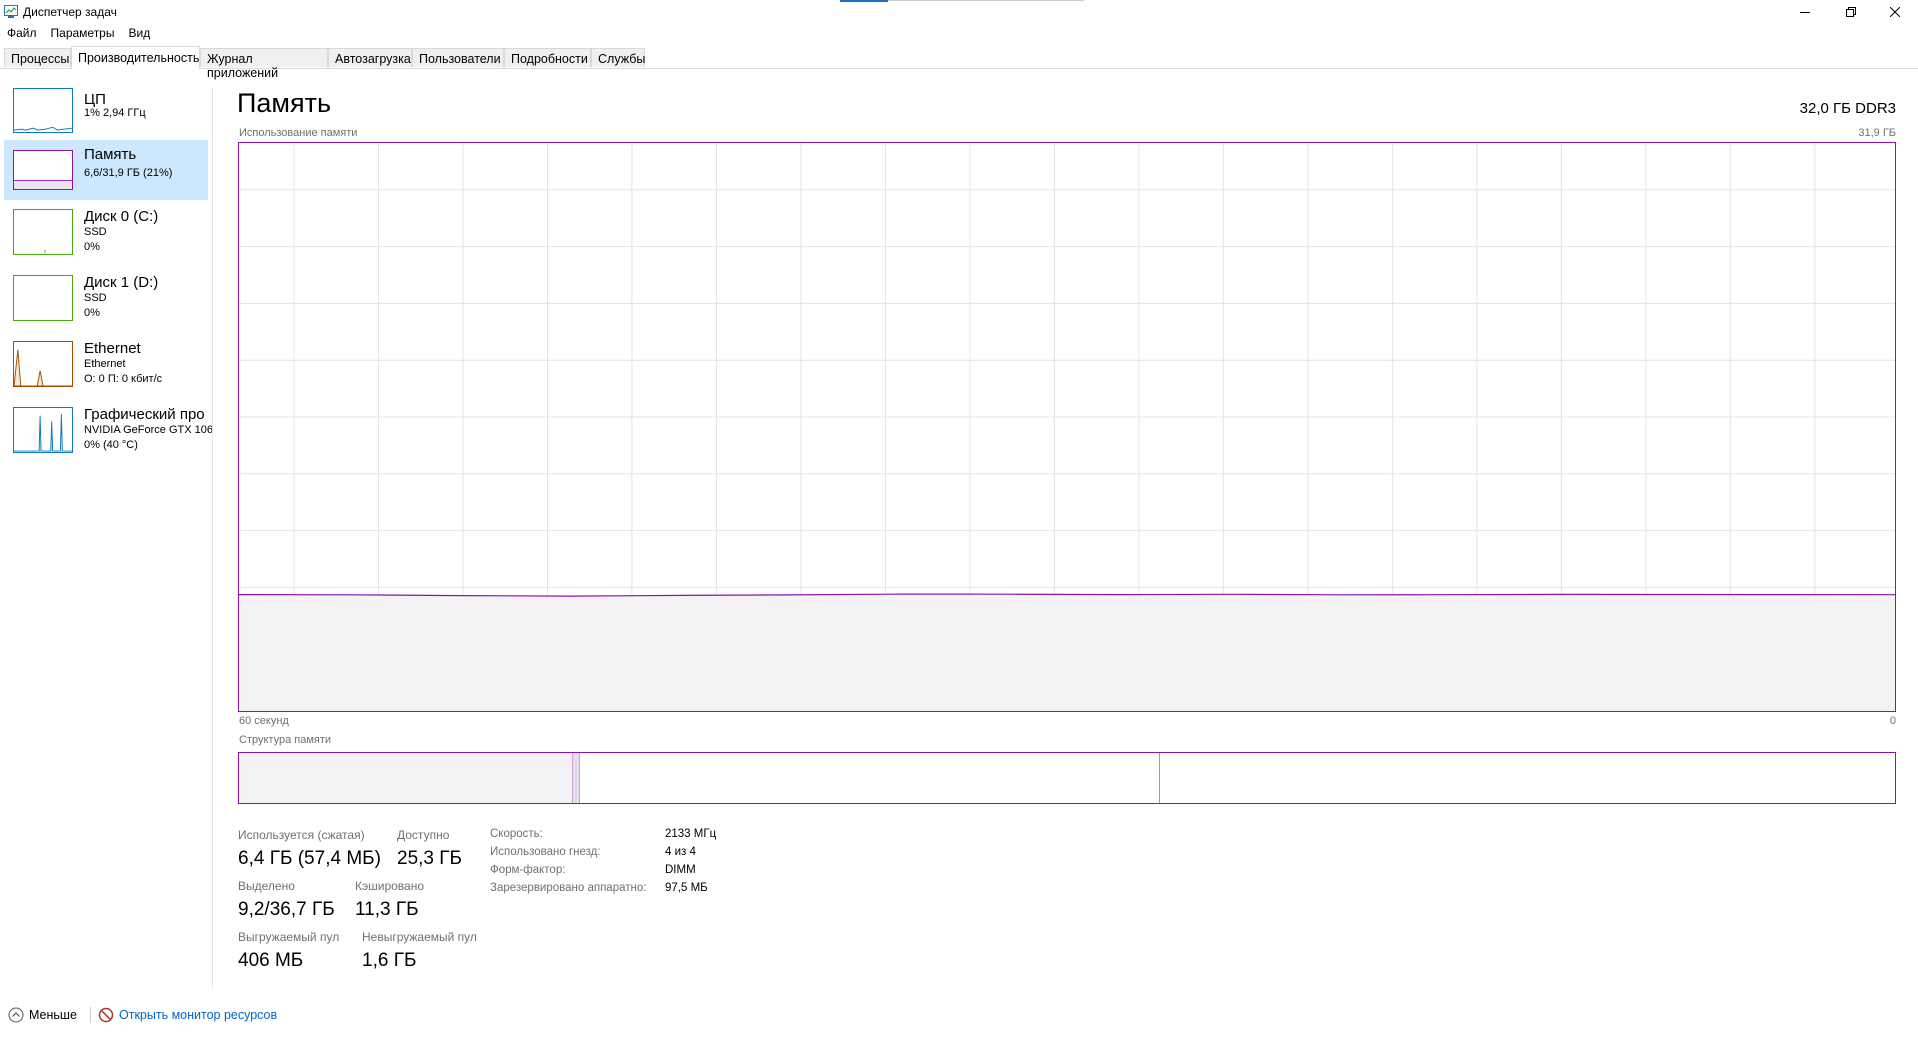 This screenshot has width=1918, height=1040. I want to click on sidebar-item-title: Диск 1 (D:), so click(121, 282).